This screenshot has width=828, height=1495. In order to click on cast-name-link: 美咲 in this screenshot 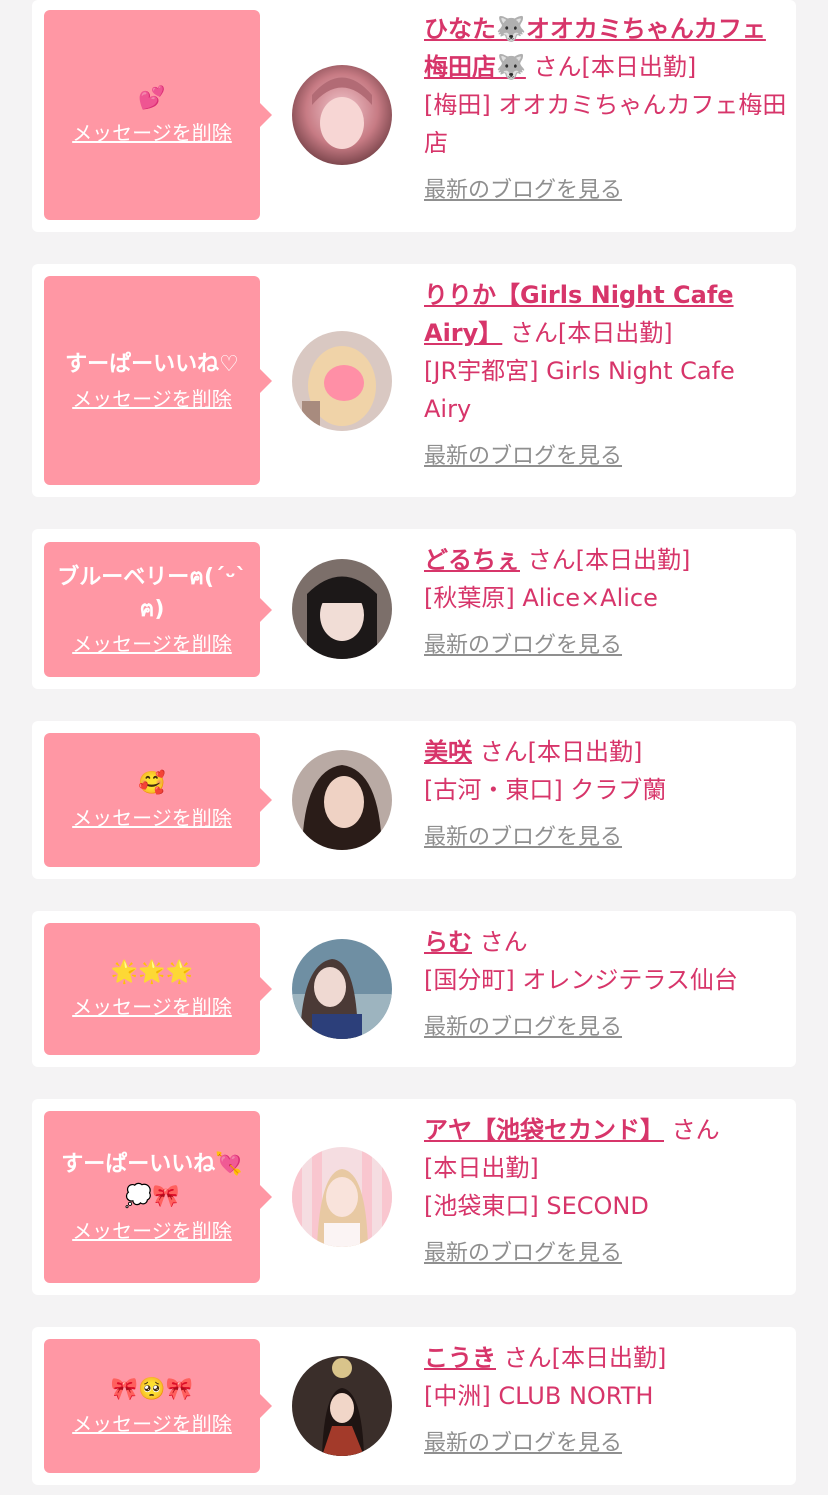, I will do `click(448, 752)`.